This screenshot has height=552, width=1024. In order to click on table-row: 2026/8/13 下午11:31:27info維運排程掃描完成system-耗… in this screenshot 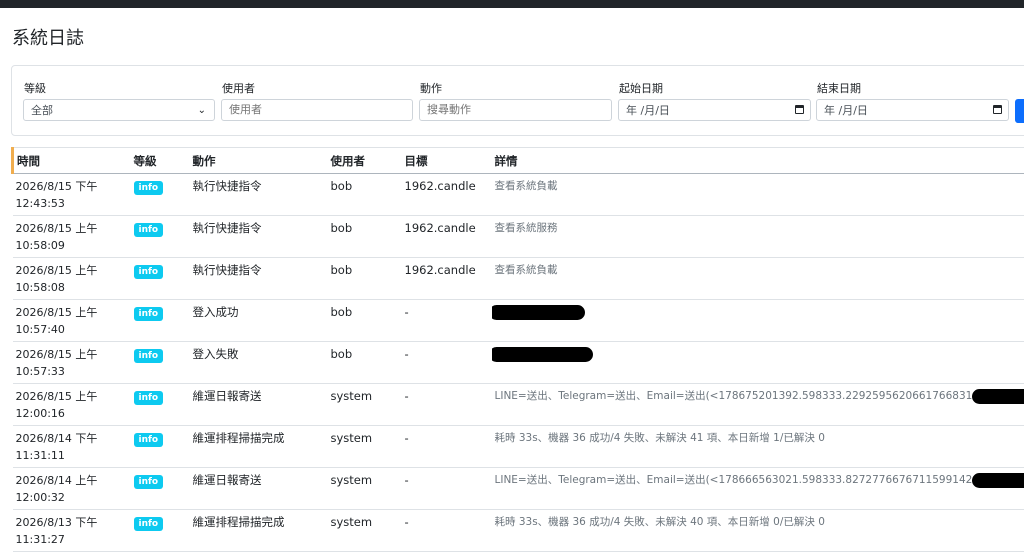, I will do `click(518, 531)`.